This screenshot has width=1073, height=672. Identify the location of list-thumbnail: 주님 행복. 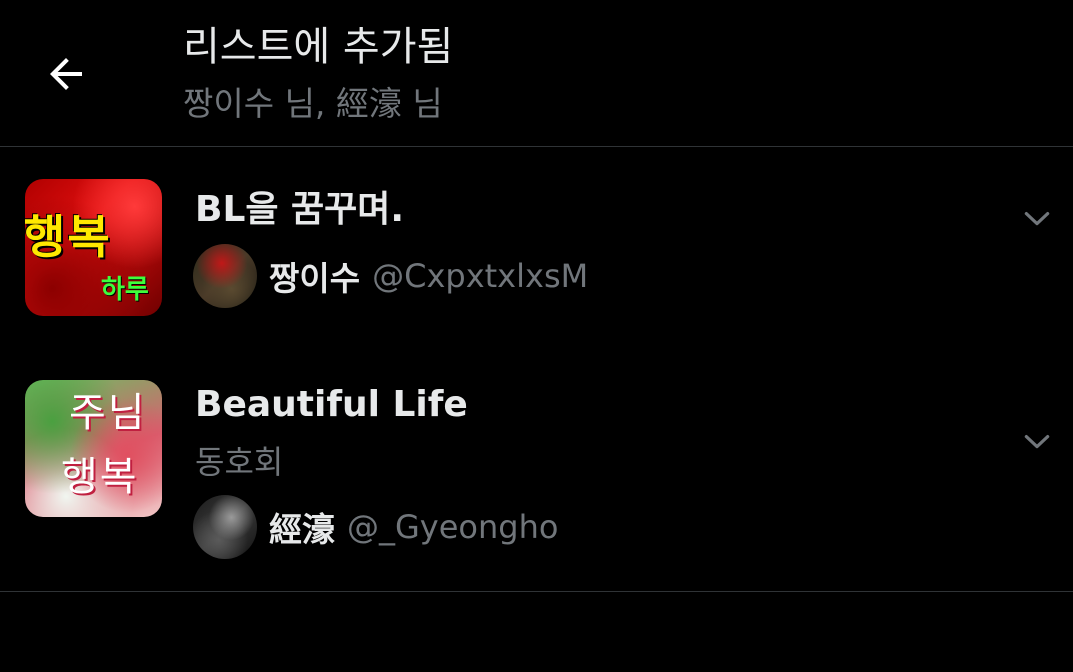
(93, 448).